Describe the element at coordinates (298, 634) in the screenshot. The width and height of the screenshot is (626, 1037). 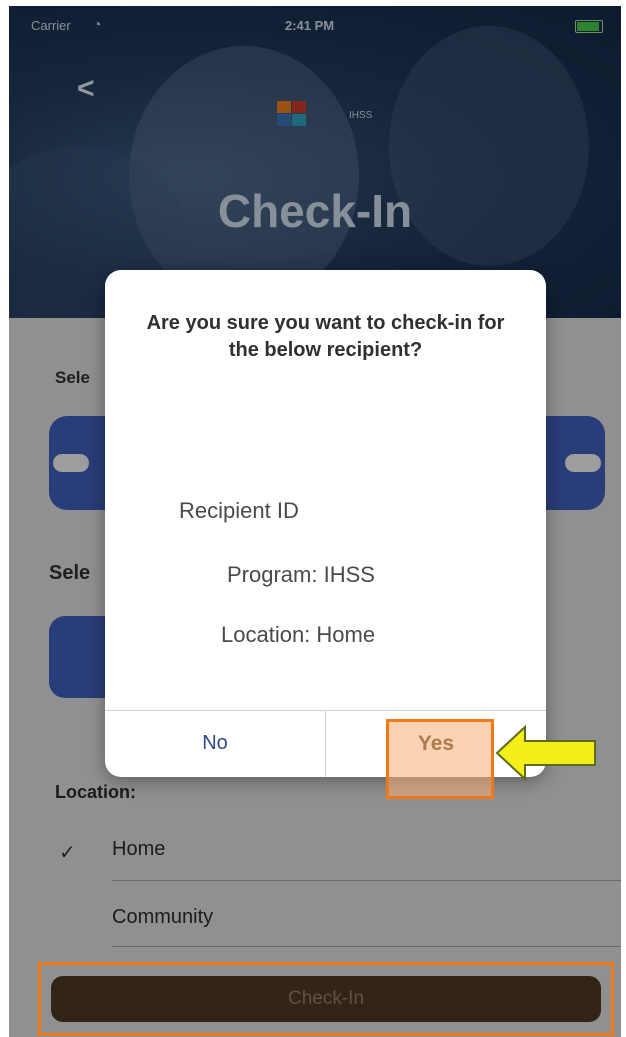
I see `location-text: Location: Home` at that location.